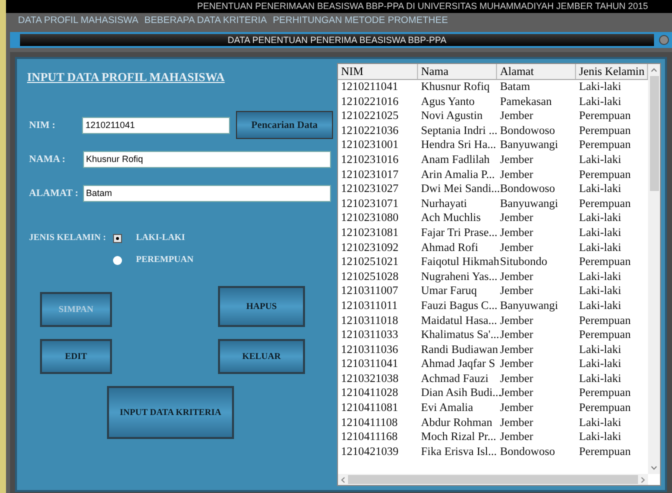 This screenshot has width=672, height=493. Describe the element at coordinates (126, 77) in the screenshot. I see `form-heading: INPUT DATA PROFIL MAHASISWA` at that location.